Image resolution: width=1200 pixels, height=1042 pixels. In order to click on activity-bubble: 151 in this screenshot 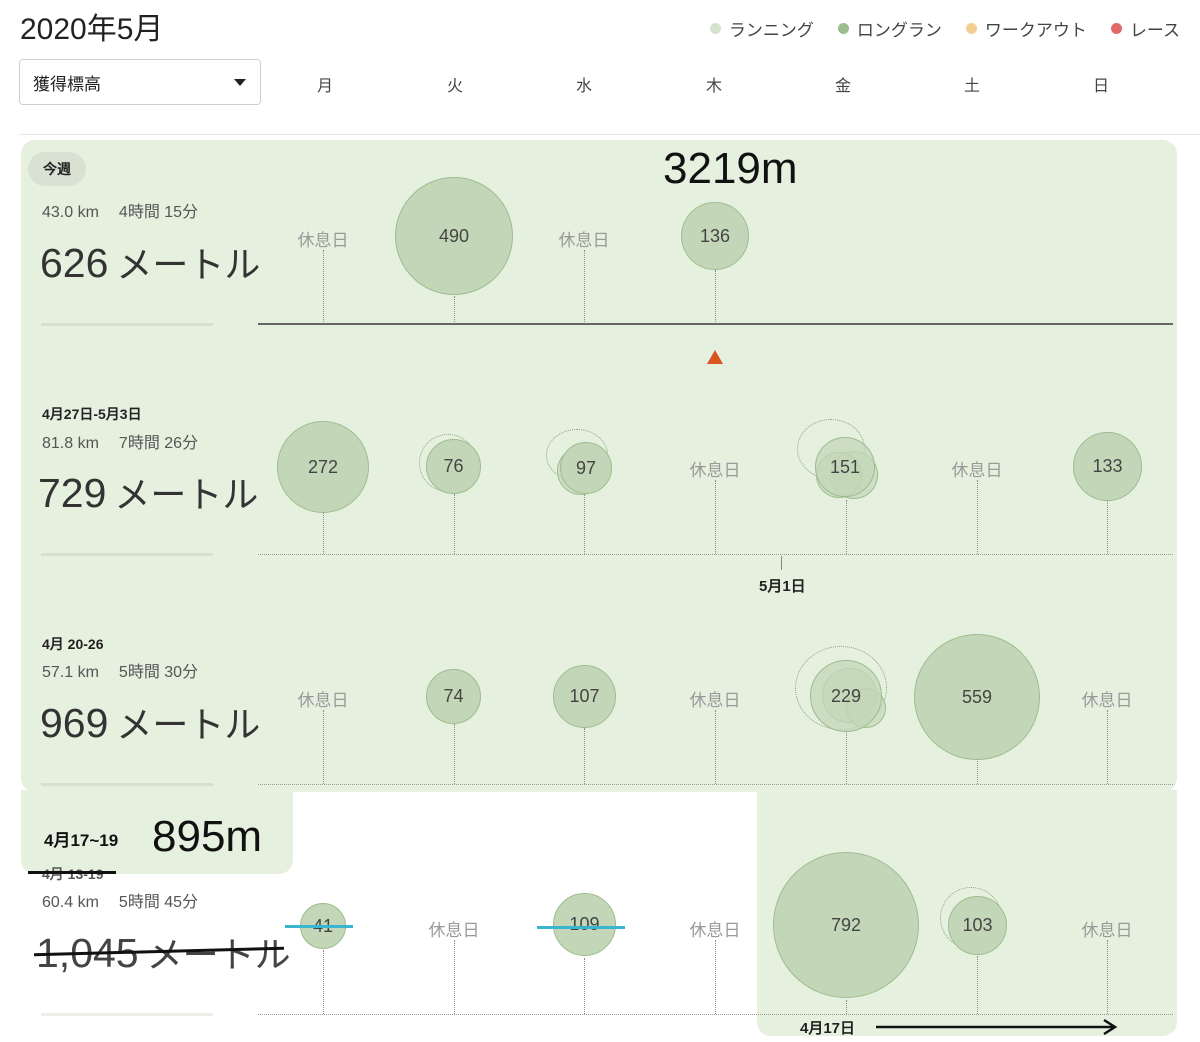, I will do `click(845, 467)`.